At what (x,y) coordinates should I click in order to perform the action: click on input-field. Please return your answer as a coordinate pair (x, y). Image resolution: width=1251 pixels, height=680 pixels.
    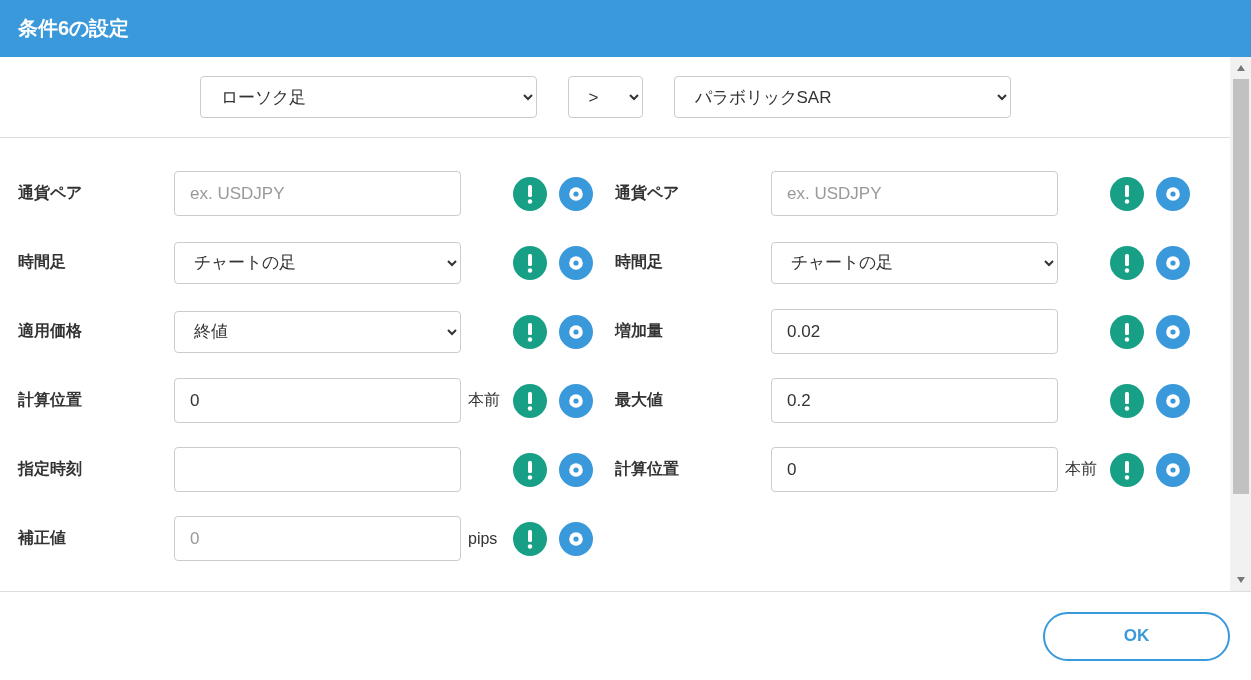
    Looking at the image, I should click on (317, 469).